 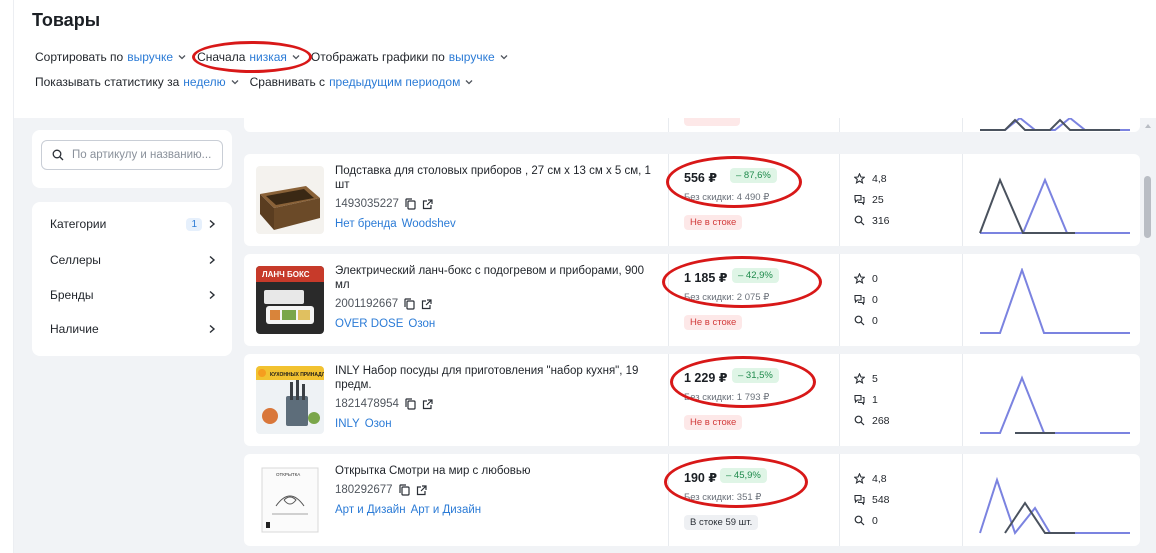 What do you see at coordinates (875, 278) in the screenshot?
I see `rating-value: 0` at bounding box center [875, 278].